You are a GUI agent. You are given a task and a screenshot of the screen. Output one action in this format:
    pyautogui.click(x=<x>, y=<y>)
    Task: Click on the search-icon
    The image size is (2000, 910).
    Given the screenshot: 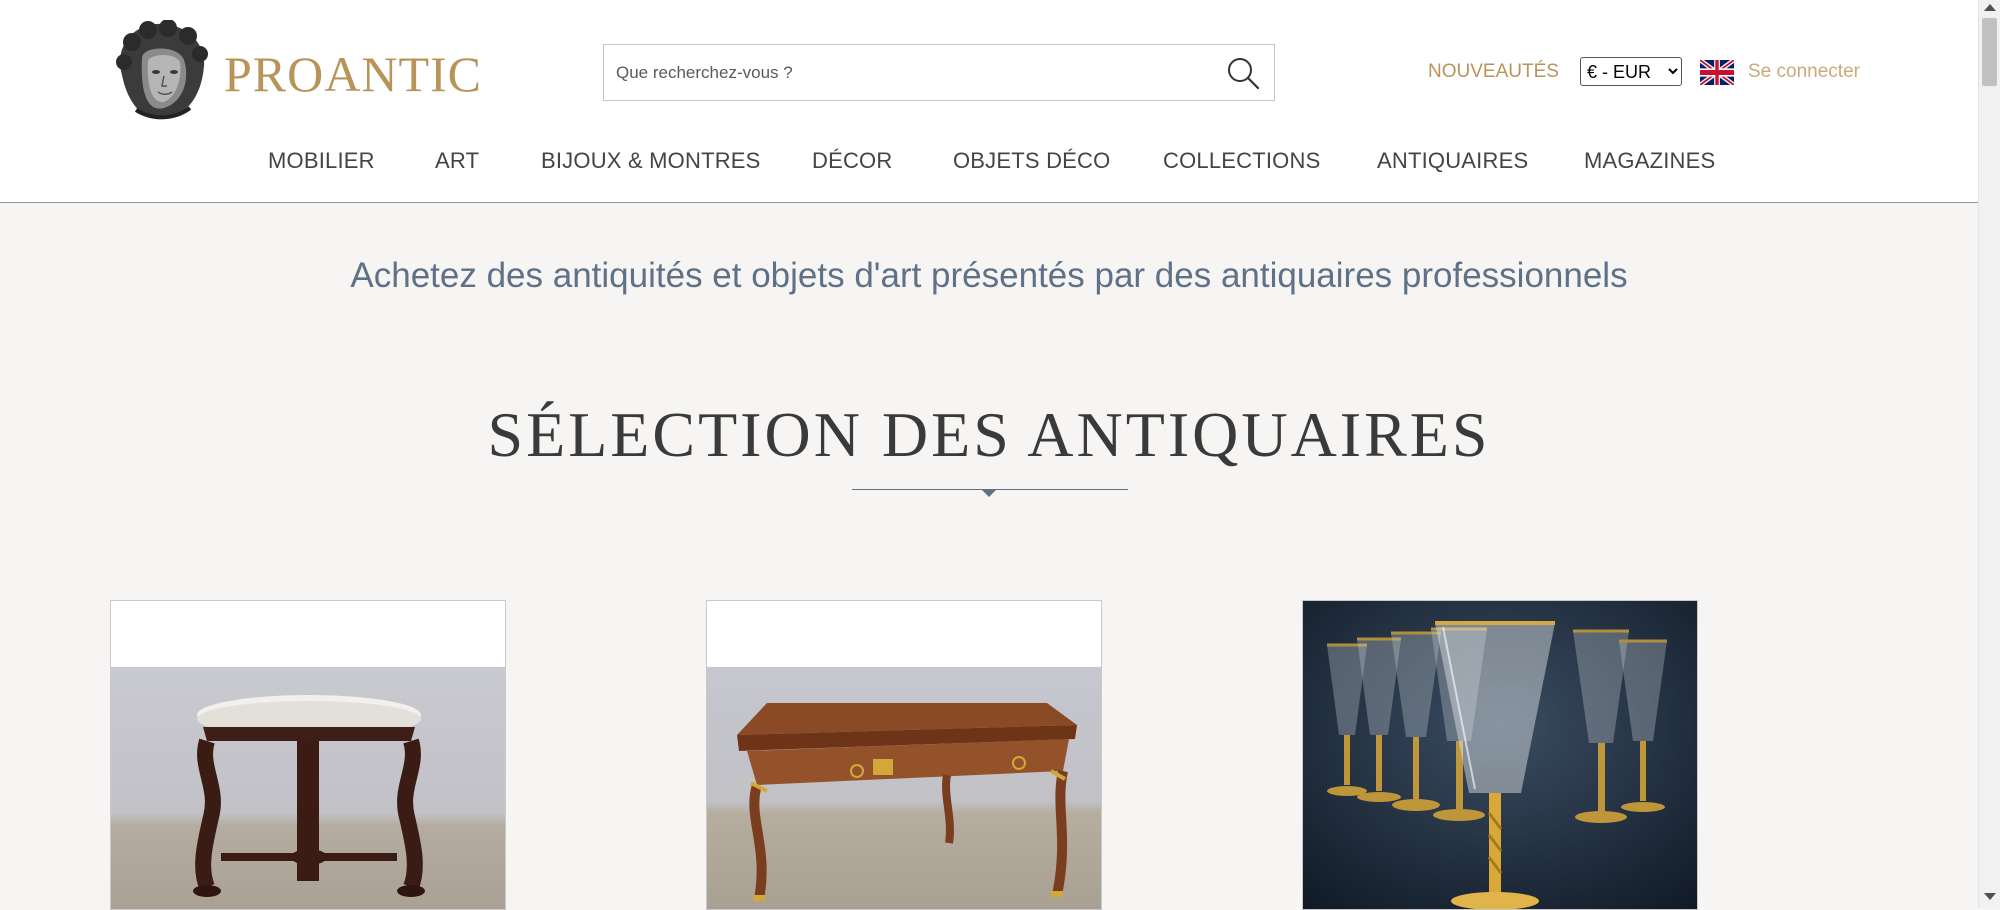 What is the action you would take?
    pyautogui.click(x=1243, y=73)
    